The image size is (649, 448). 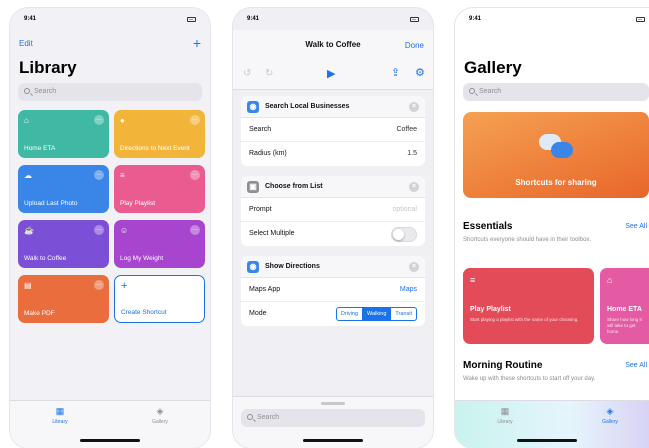 I want to click on param-row-maps-app: Maps App Maps, so click(x=333, y=290).